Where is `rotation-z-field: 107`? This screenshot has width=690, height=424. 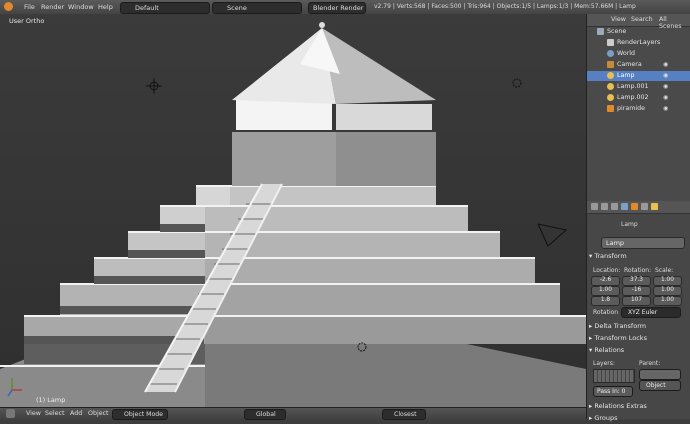
rotation-z-field: 107 is located at coordinates (636, 301).